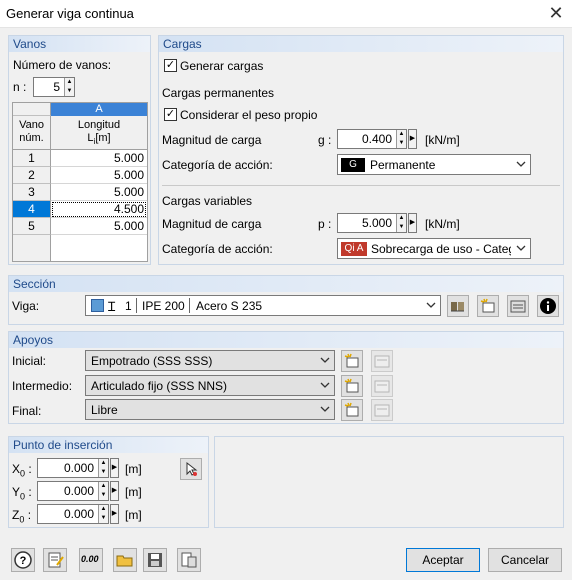 The height and width of the screenshot is (580, 572). What do you see at coordinates (354, 249) in the screenshot?
I see `var-category-badge: Qi A` at bounding box center [354, 249].